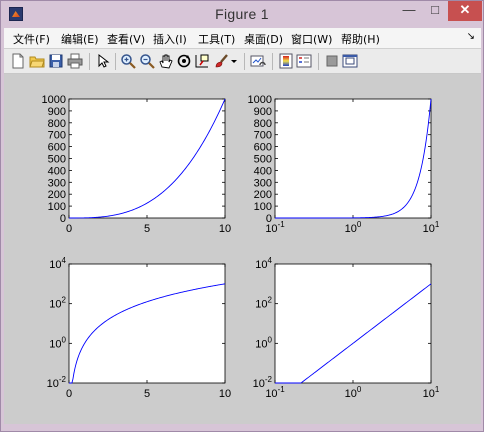 The image size is (484, 432). Describe the element at coordinates (216, 39) in the screenshot. I see `menu-tools: 工具(T)` at that location.